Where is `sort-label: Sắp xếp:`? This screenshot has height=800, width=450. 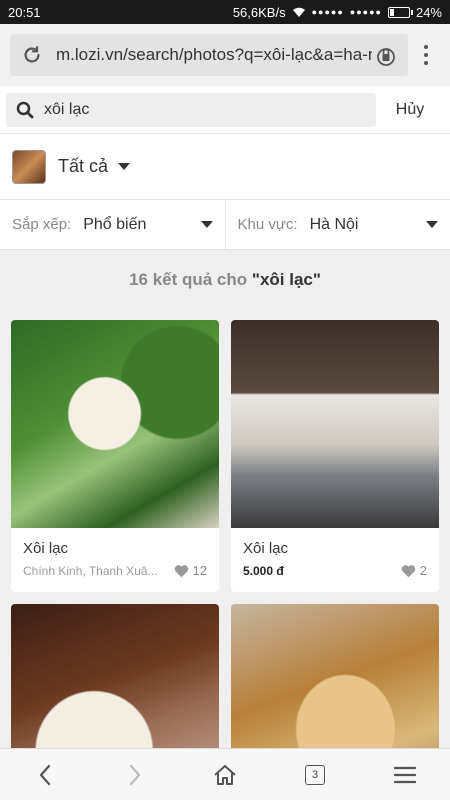
sort-label: Sắp xếp: is located at coordinates (42, 224).